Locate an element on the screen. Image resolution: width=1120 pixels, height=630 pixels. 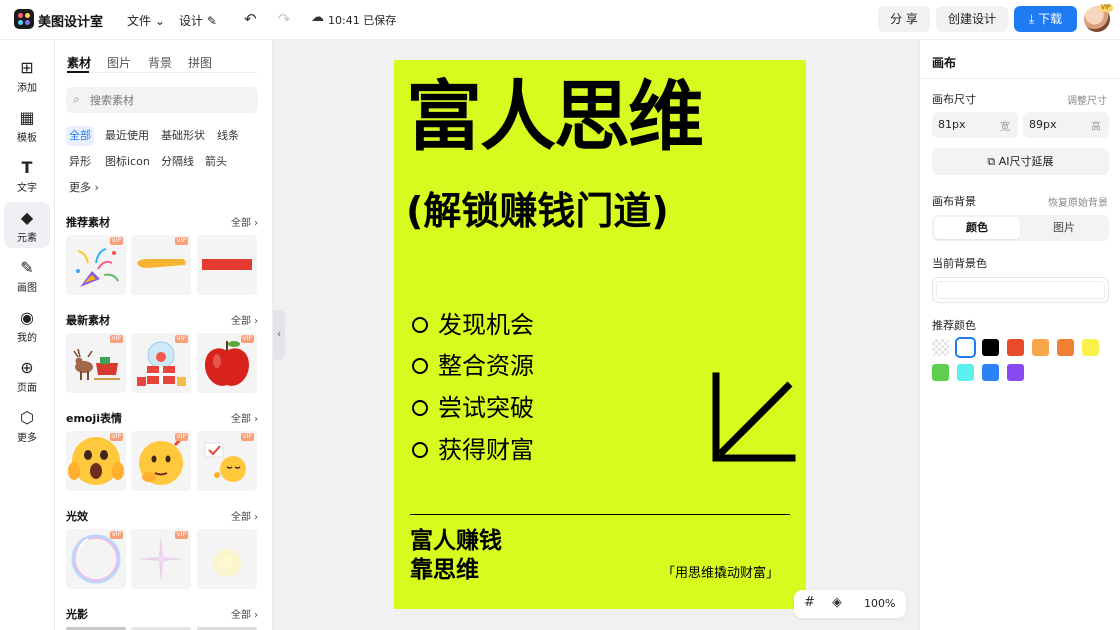
material-sleepy-emoji: VIP is located at coordinates (227, 461).